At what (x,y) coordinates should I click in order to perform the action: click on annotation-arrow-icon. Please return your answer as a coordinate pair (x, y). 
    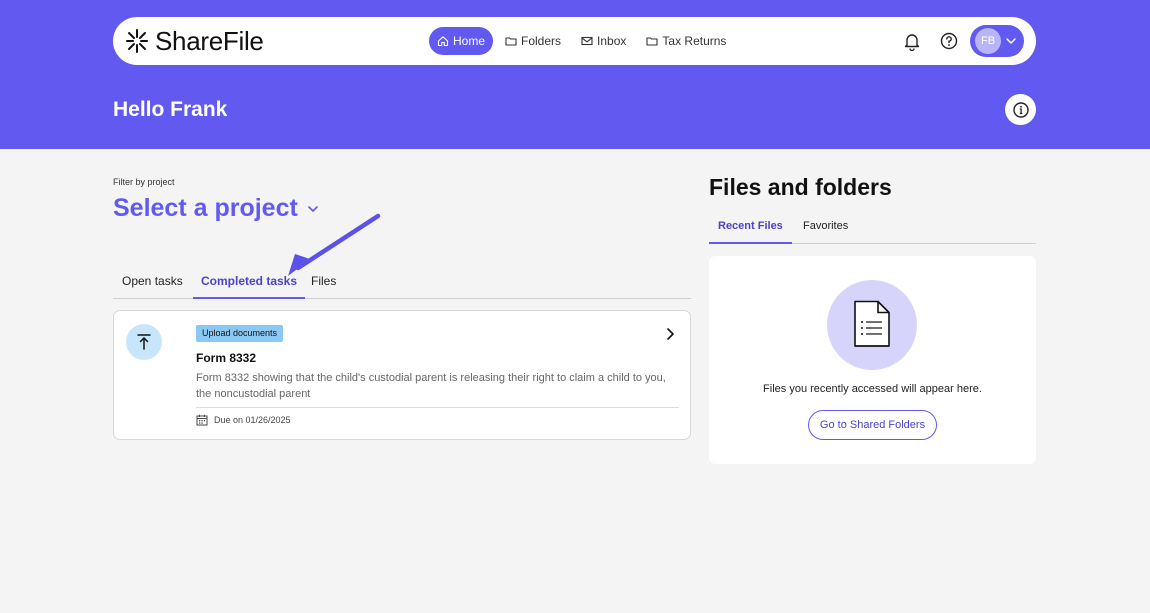
    Looking at the image, I should click on (334, 244).